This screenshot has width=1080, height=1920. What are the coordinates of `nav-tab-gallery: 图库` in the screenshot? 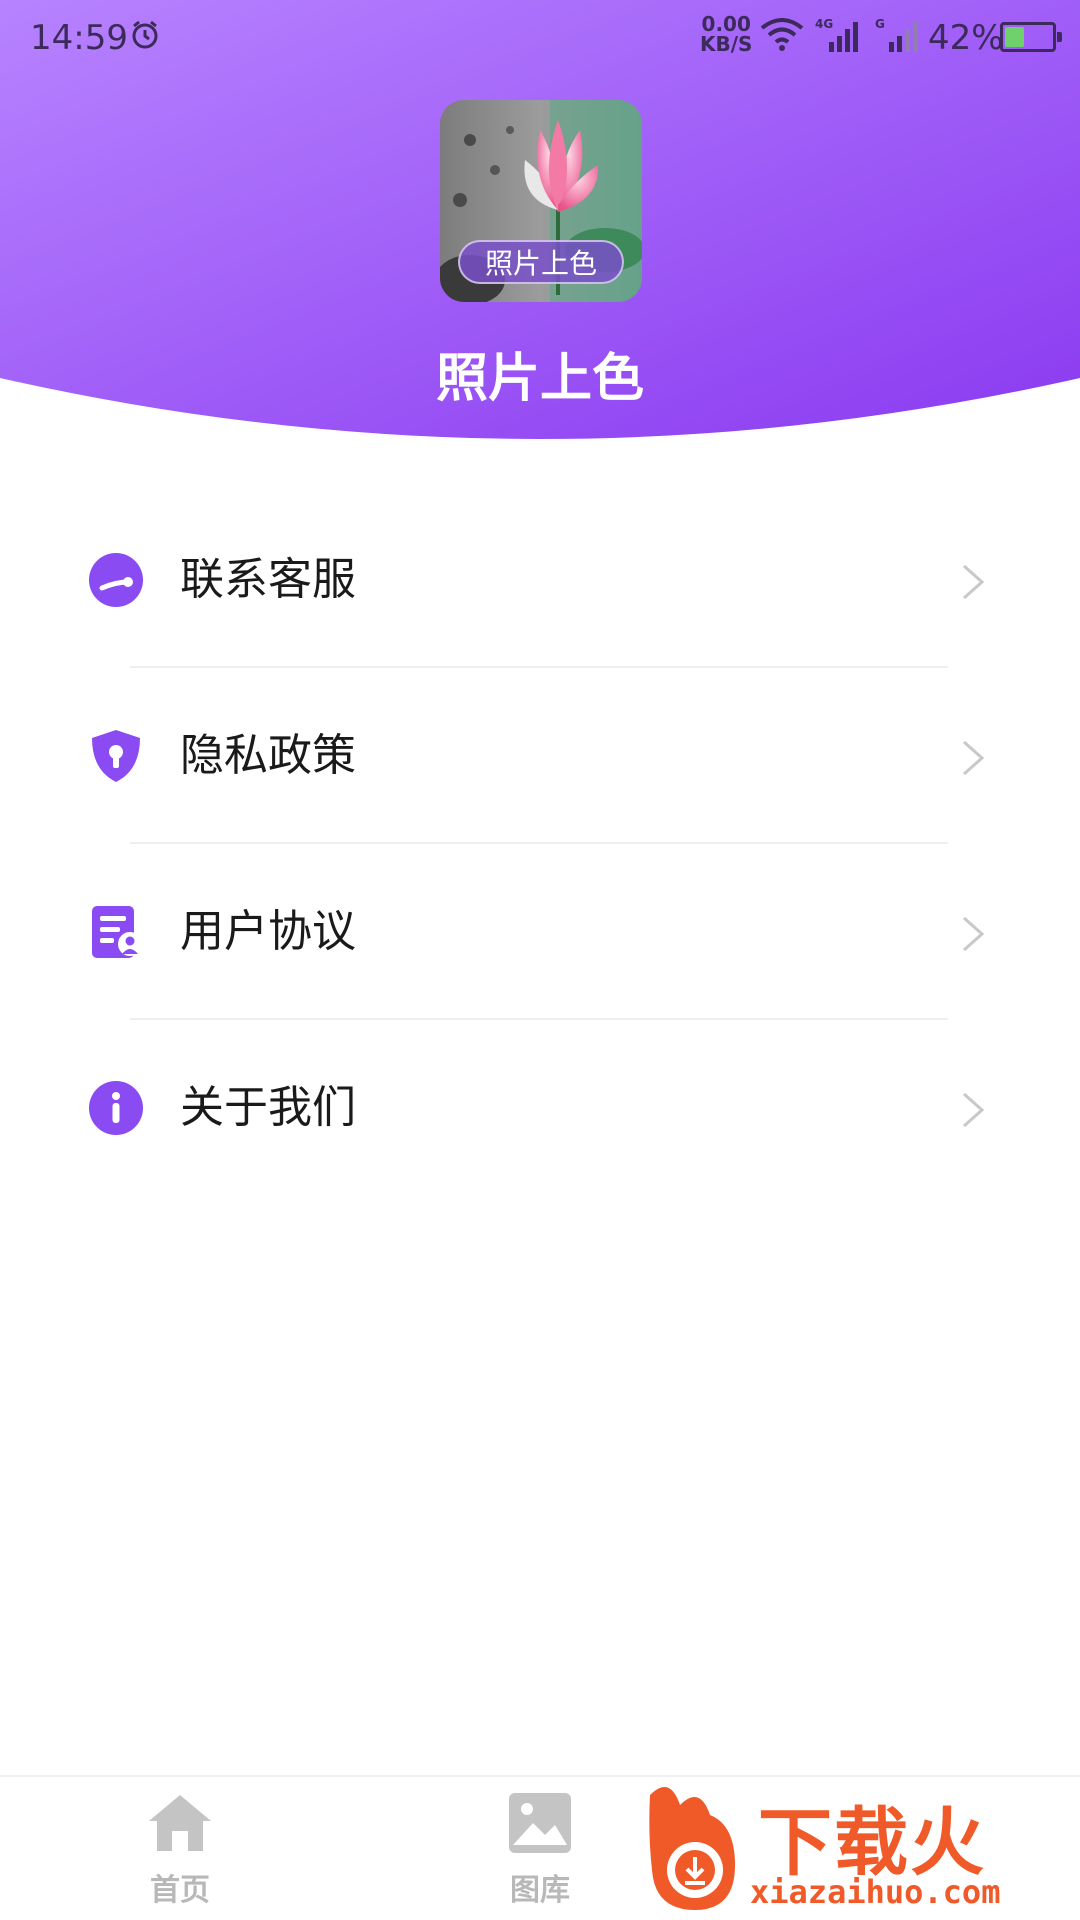 It's located at (540, 1850).